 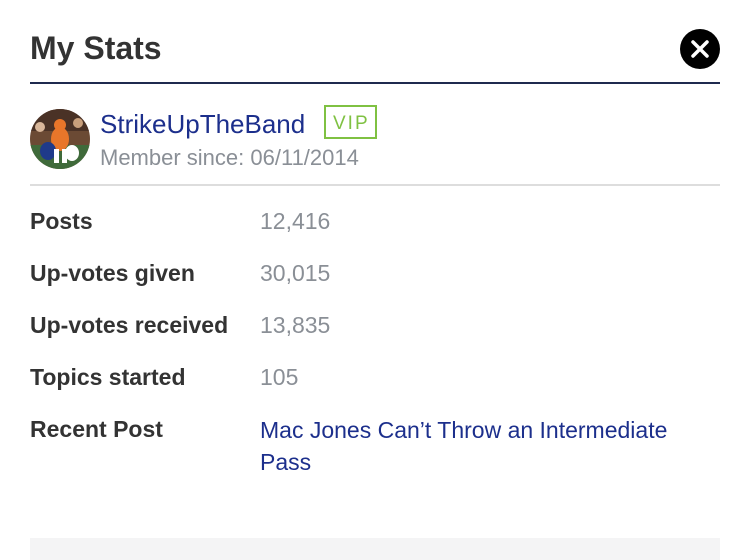 I want to click on stat-row-upvotes-given: Up-votes given 30,015, so click(x=375, y=280).